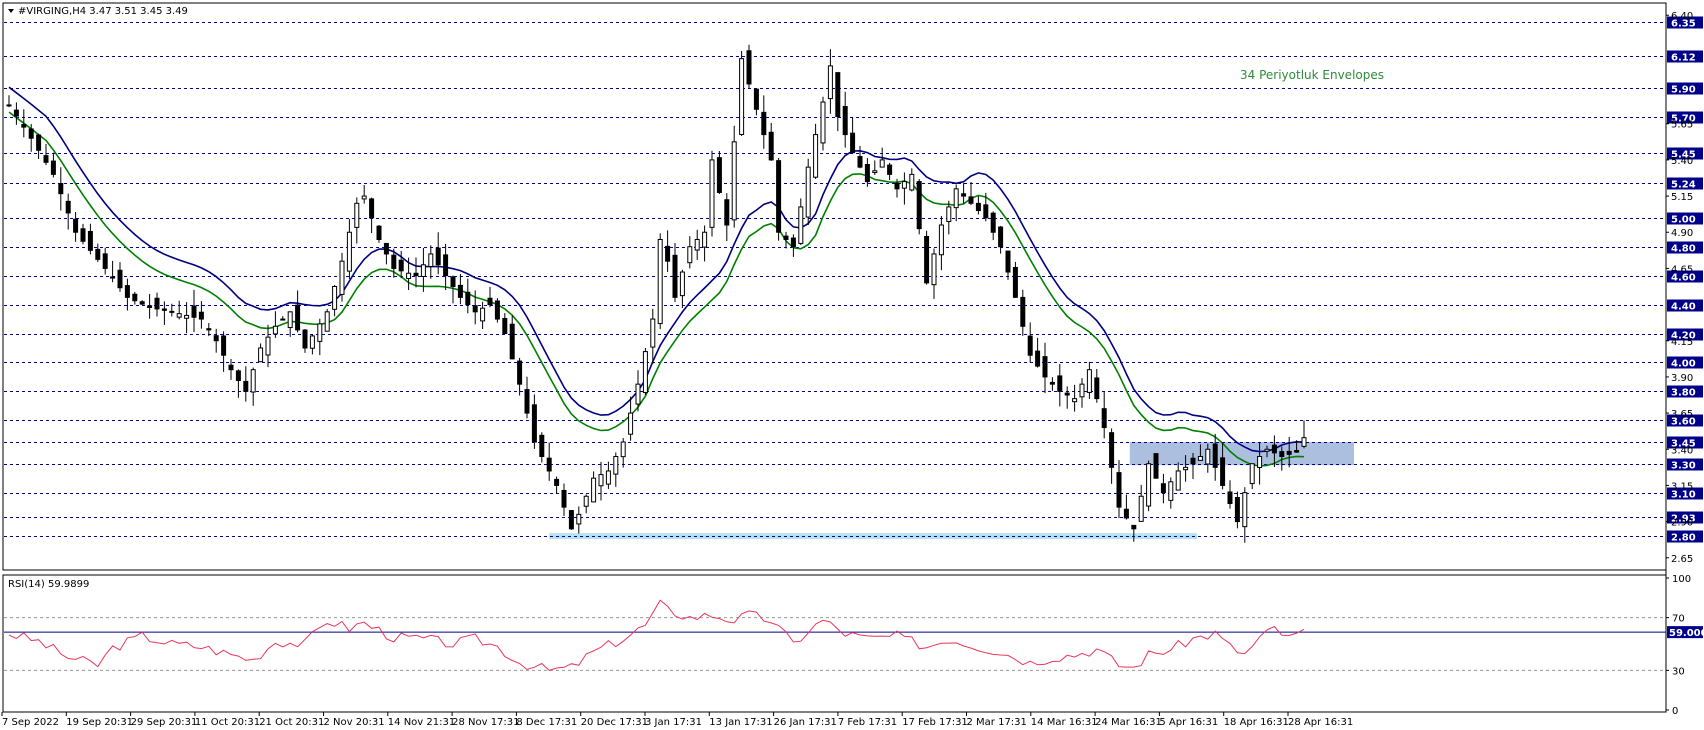 The height and width of the screenshot is (730, 1704). I want to click on price-tick-label: 3.15, so click(1682, 486).